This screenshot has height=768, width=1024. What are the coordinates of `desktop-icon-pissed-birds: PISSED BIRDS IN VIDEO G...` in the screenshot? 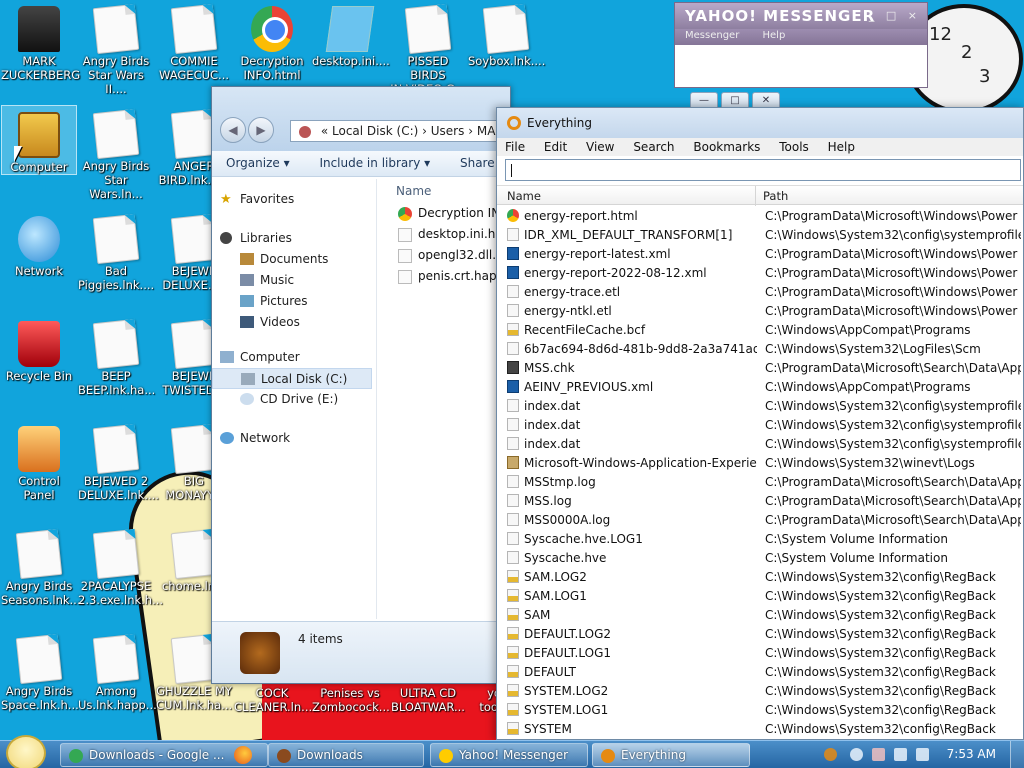 It's located at (428, 48).